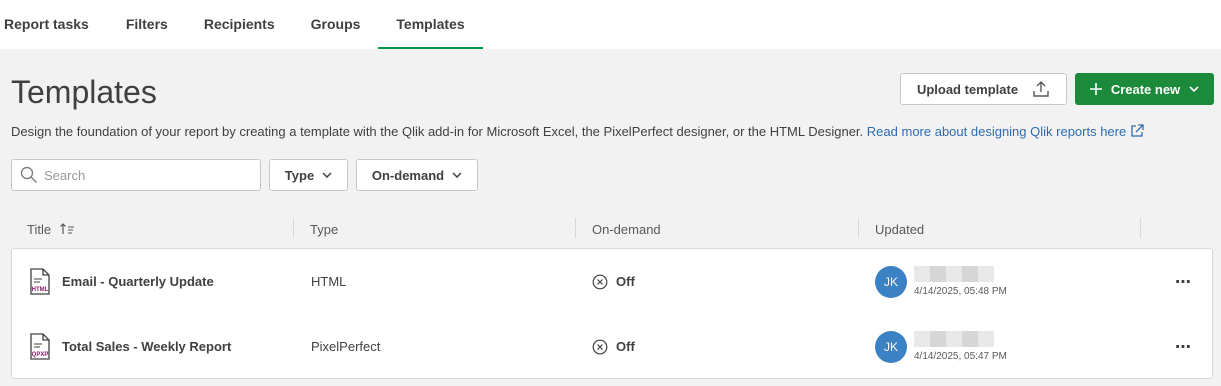 This screenshot has width=1221, height=386. I want to click on type-filter-button: Type, so click(308, 175).